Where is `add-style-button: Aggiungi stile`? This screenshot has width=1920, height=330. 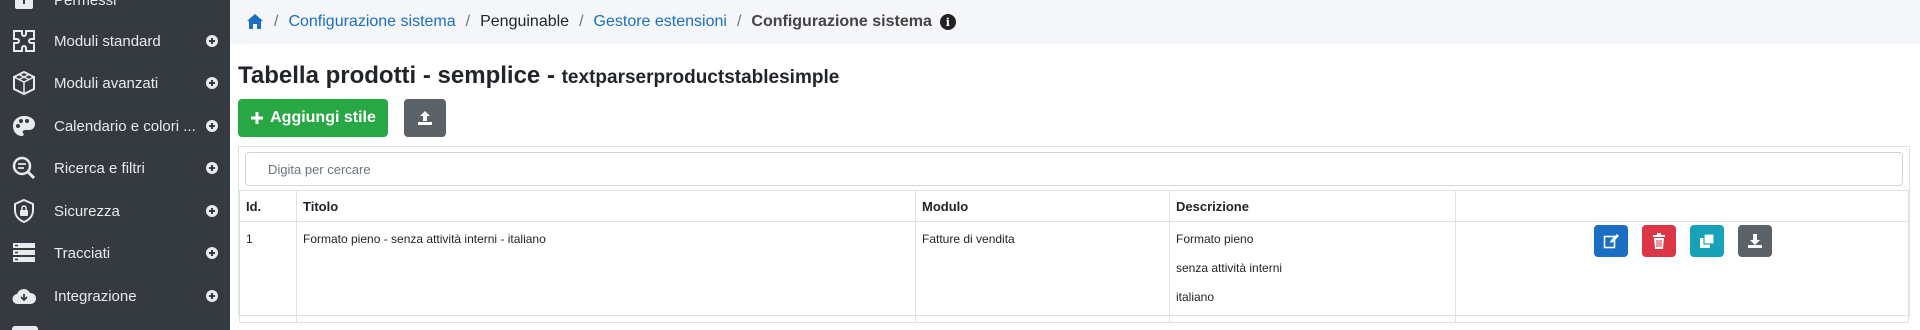
add-style-button: Aggiungi stile is located at coordinates (313, 118).